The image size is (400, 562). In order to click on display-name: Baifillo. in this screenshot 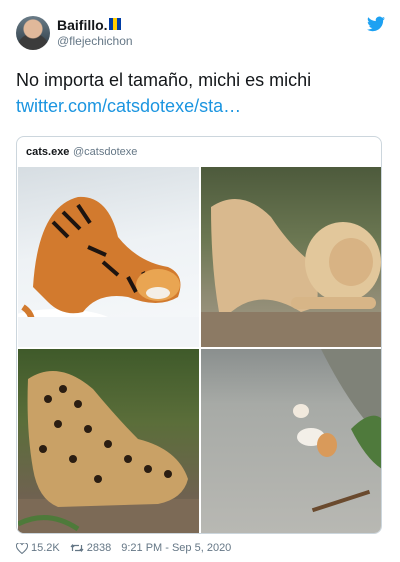, I will do `click(82, 25)`.